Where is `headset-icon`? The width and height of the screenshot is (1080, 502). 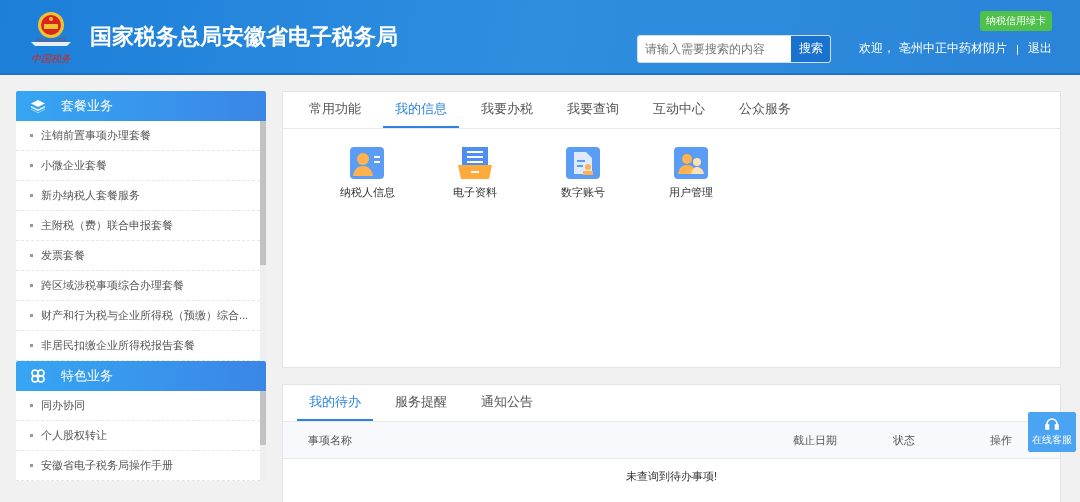
headset-icon is located at coordinates (1052, 424).